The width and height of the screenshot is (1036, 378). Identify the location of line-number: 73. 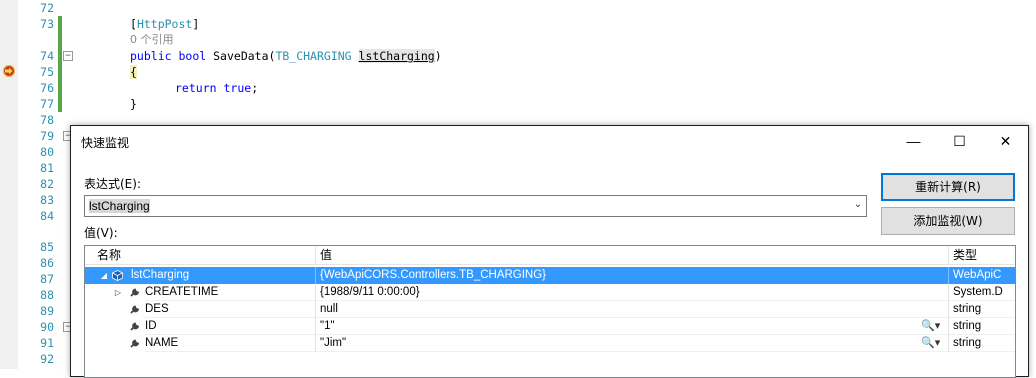
(47, 24).